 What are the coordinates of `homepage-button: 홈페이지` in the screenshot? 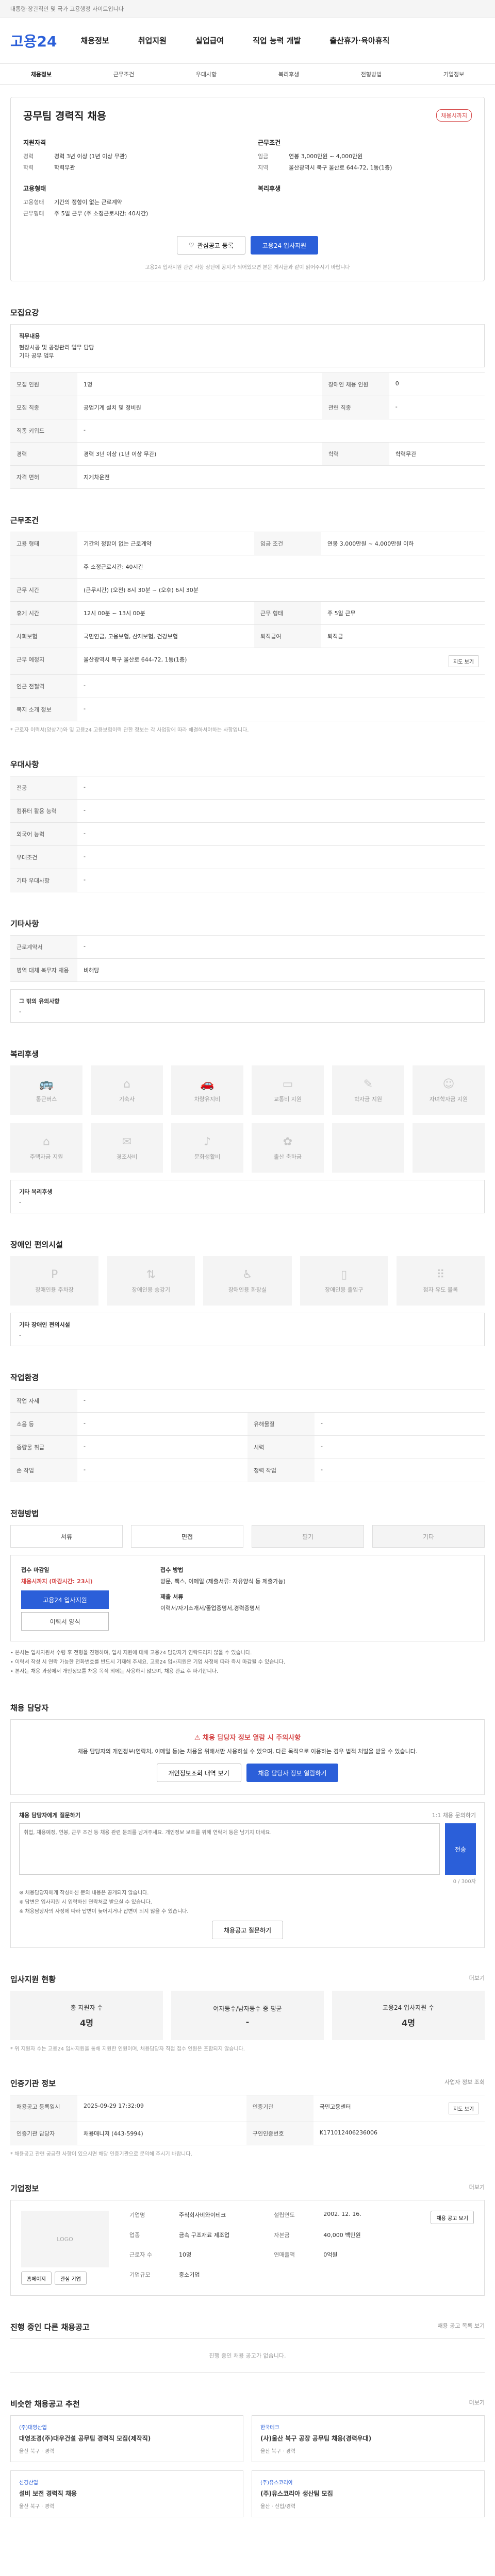 It's located at (37, 2278).